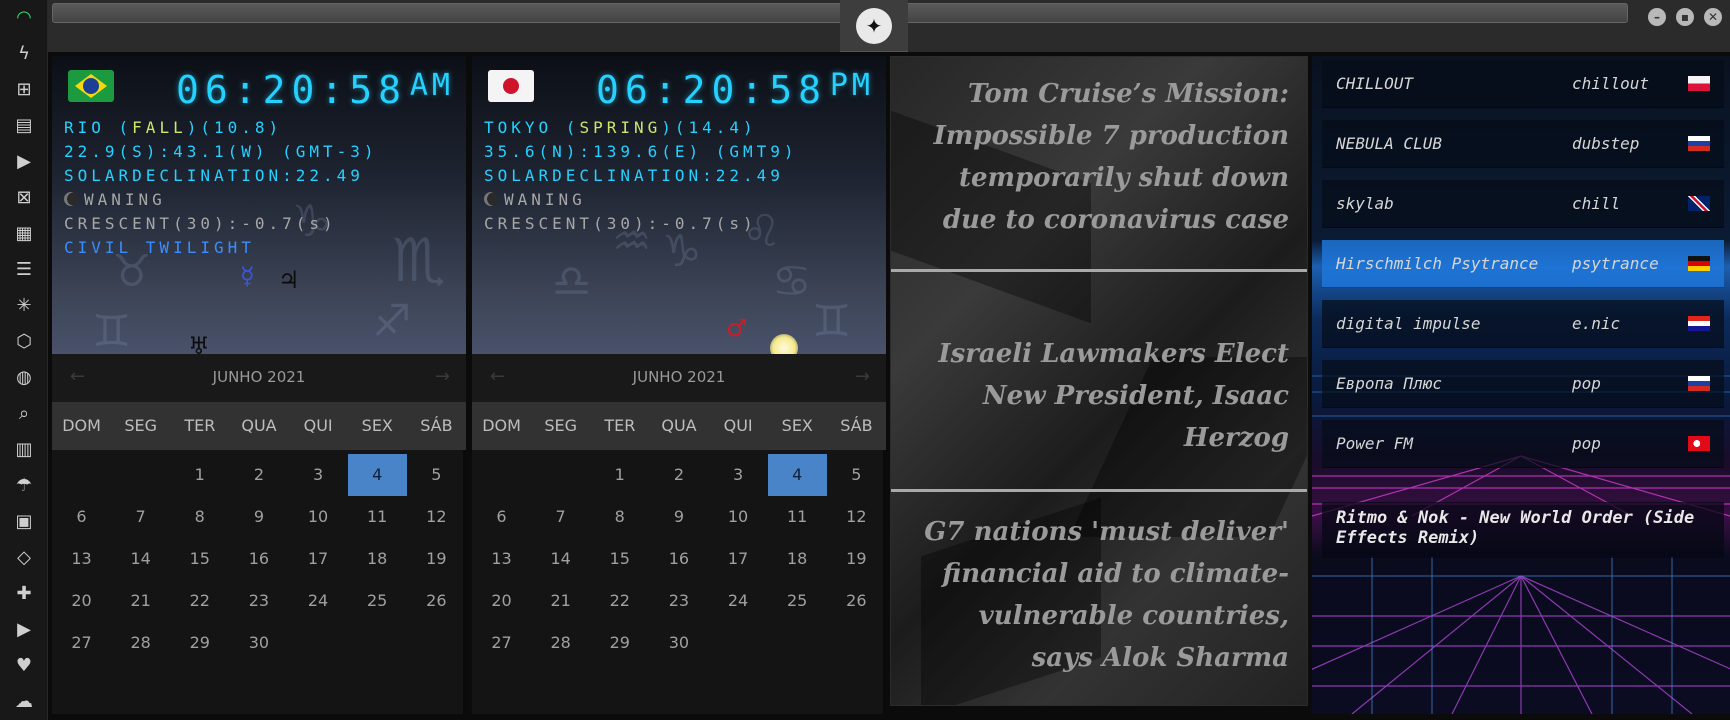 The image size is (1730, 720). I want to click on radio-station-item: NEBULA CLUB dubstep, so click(1523, 144).